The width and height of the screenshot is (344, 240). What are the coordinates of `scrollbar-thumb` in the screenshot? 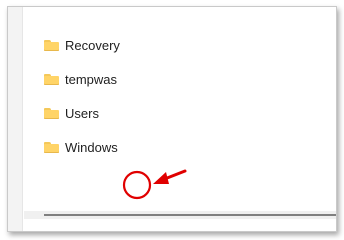 It's located at (190, 215).